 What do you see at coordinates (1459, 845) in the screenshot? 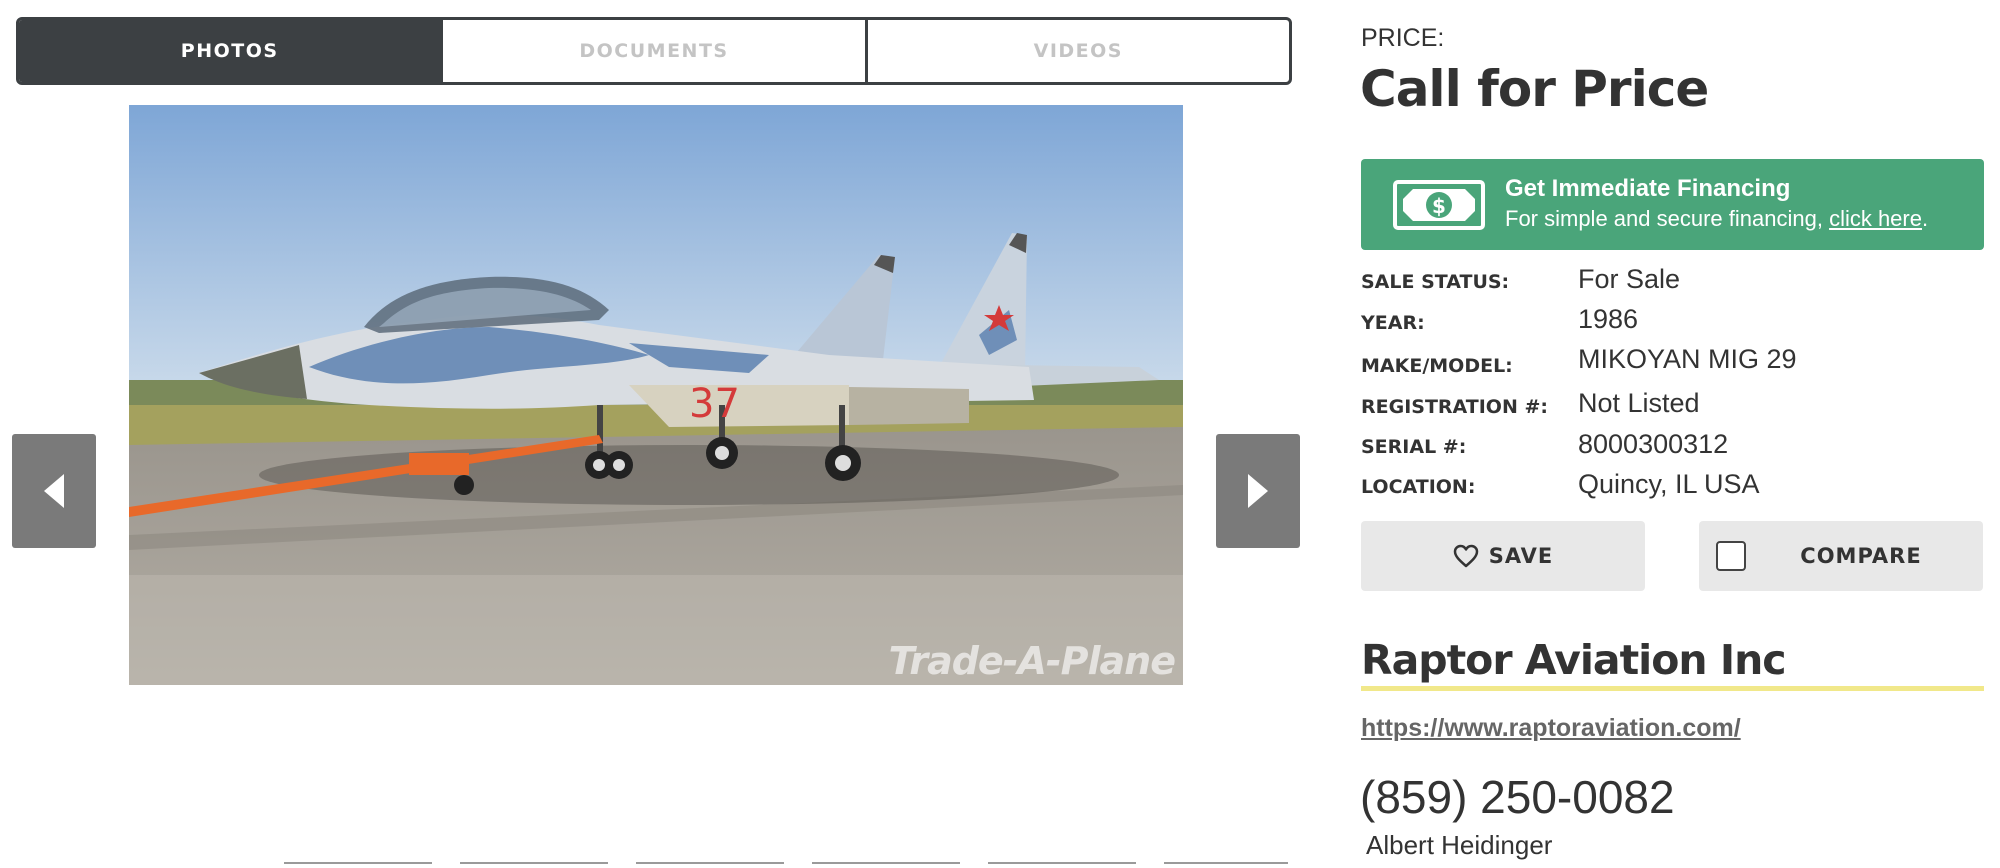
I see `dealer-contact-name: Albert Heidinger` at bounding box center [1459, 845].